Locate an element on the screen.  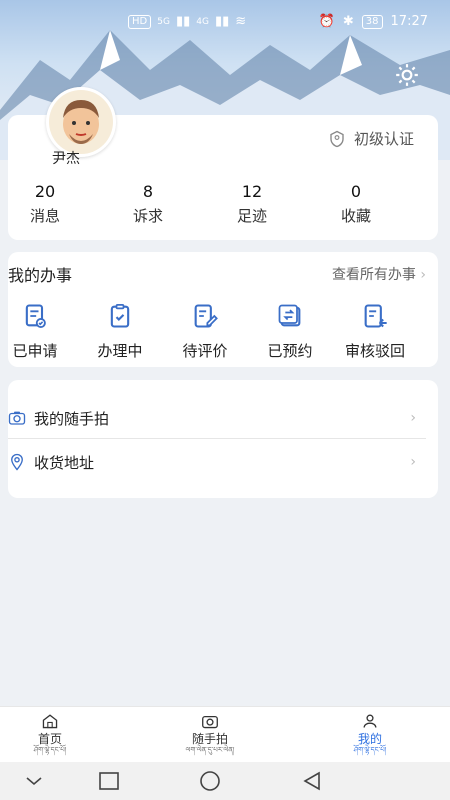
calendar-sync-icon is located at coordinates (289, 315).